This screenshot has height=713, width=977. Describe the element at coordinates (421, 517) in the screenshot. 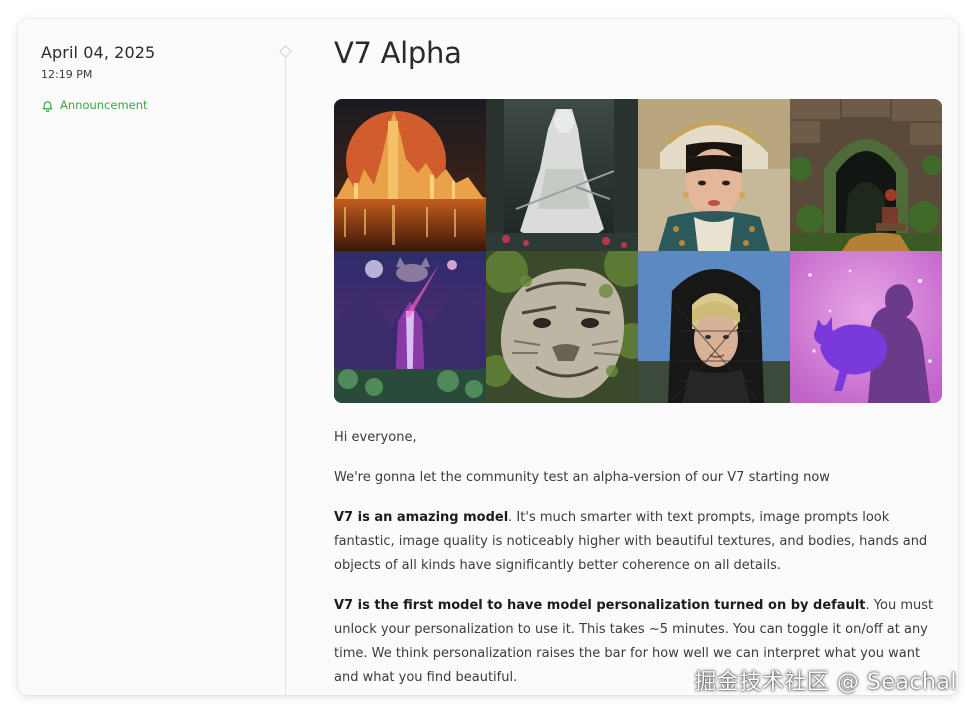

I see `model-quality-bold: V7 is an amazing model` at that location.